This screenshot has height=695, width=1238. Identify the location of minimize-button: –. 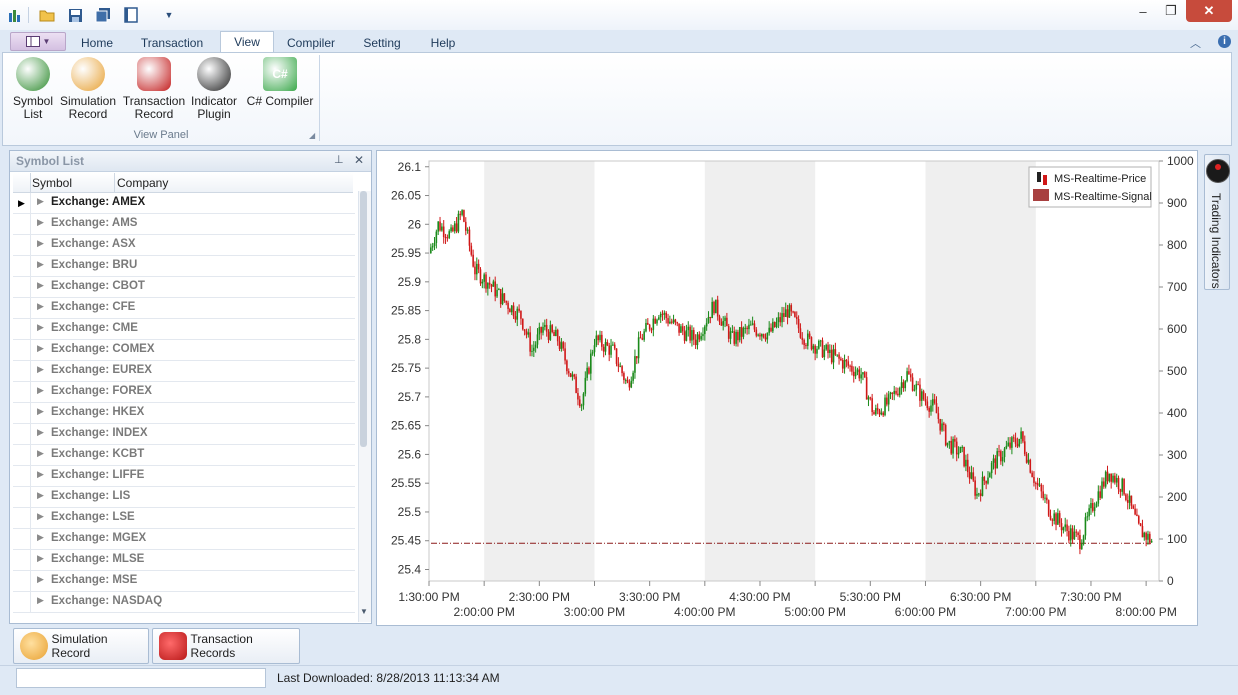
(1143, 11).